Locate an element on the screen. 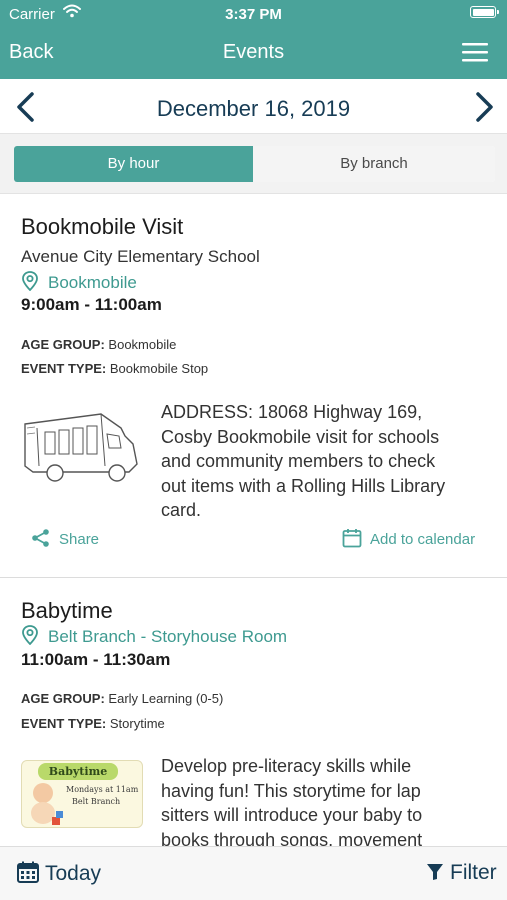  description-line: books through songs, movement is located at coordinates (292, 838).